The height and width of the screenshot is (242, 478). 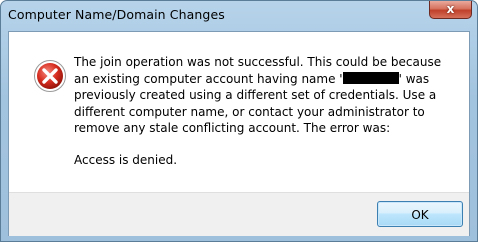 I want to click on error-detail: Access is denied., so click(x=126, y=159).